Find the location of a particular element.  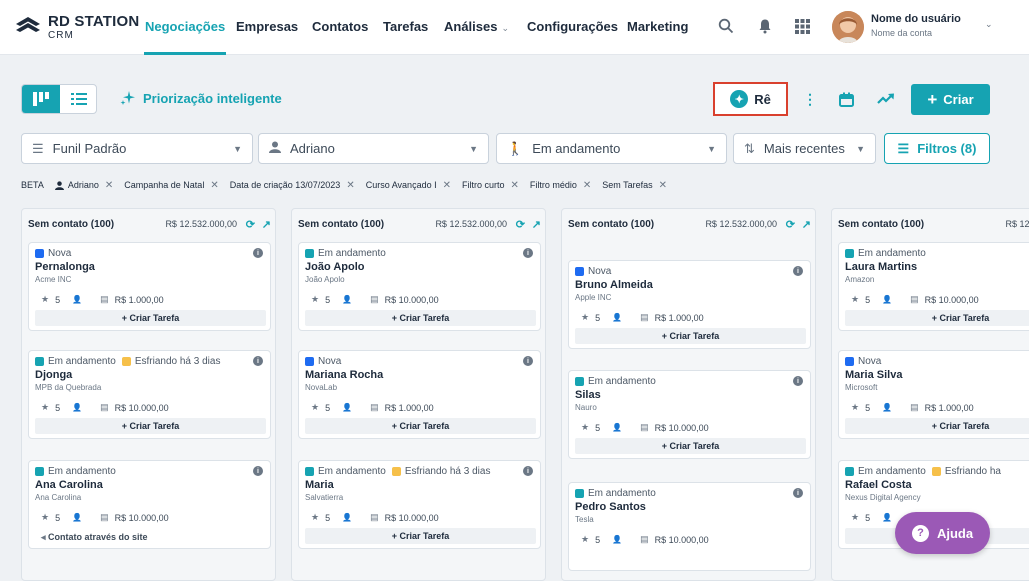

deal-company: Microsoft is located at coordinates (861, 387).